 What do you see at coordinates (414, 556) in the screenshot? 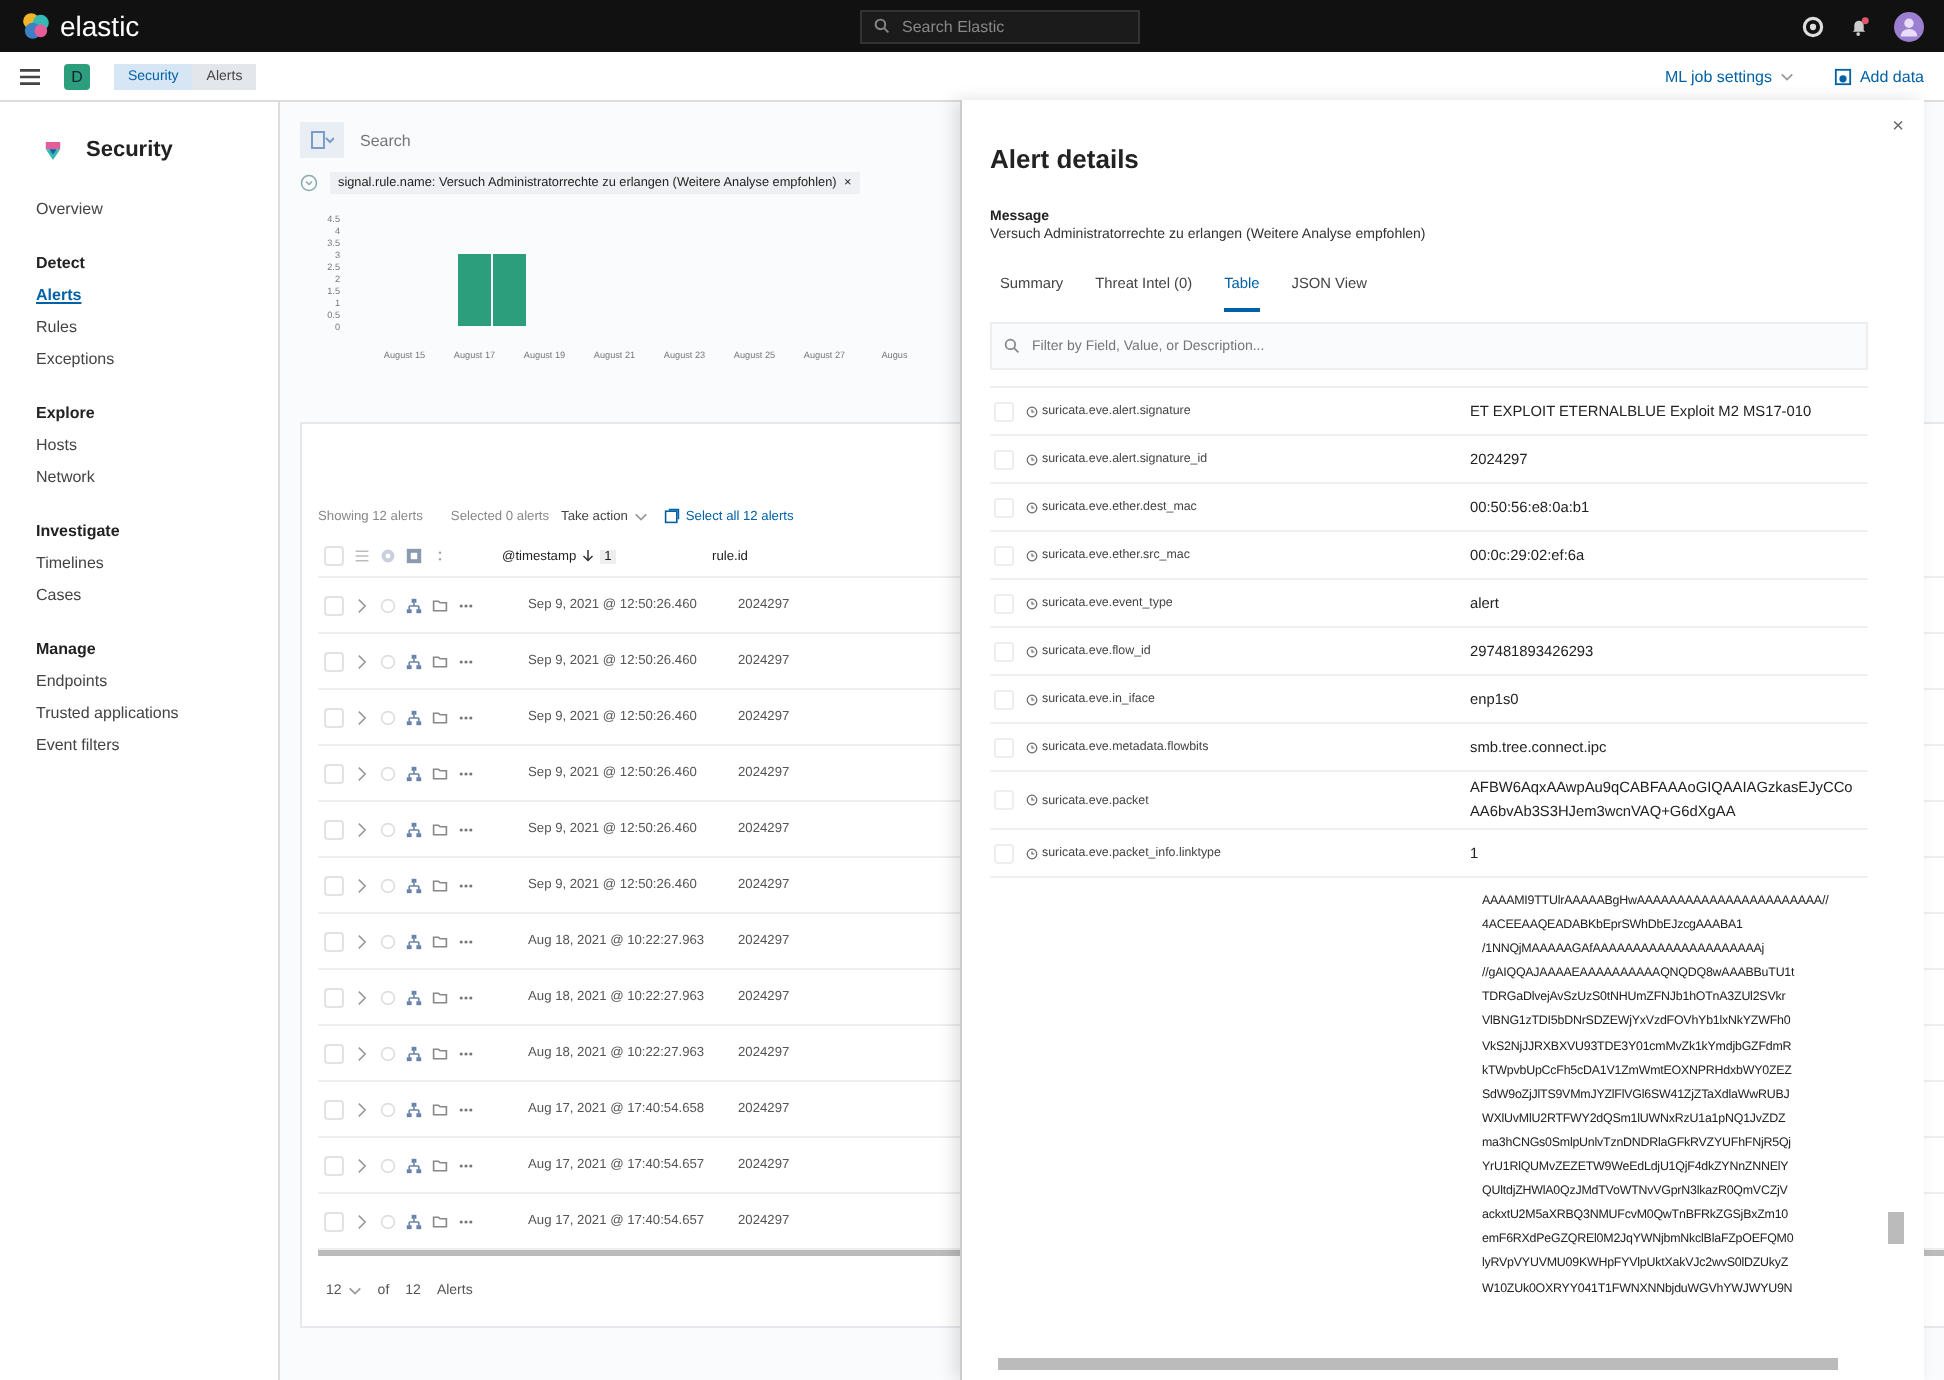
I see `fullscreen-icon` at bounding box center [414, 556].